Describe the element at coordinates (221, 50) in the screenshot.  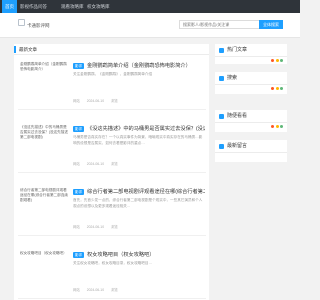
I see `hot-icon` at that location.